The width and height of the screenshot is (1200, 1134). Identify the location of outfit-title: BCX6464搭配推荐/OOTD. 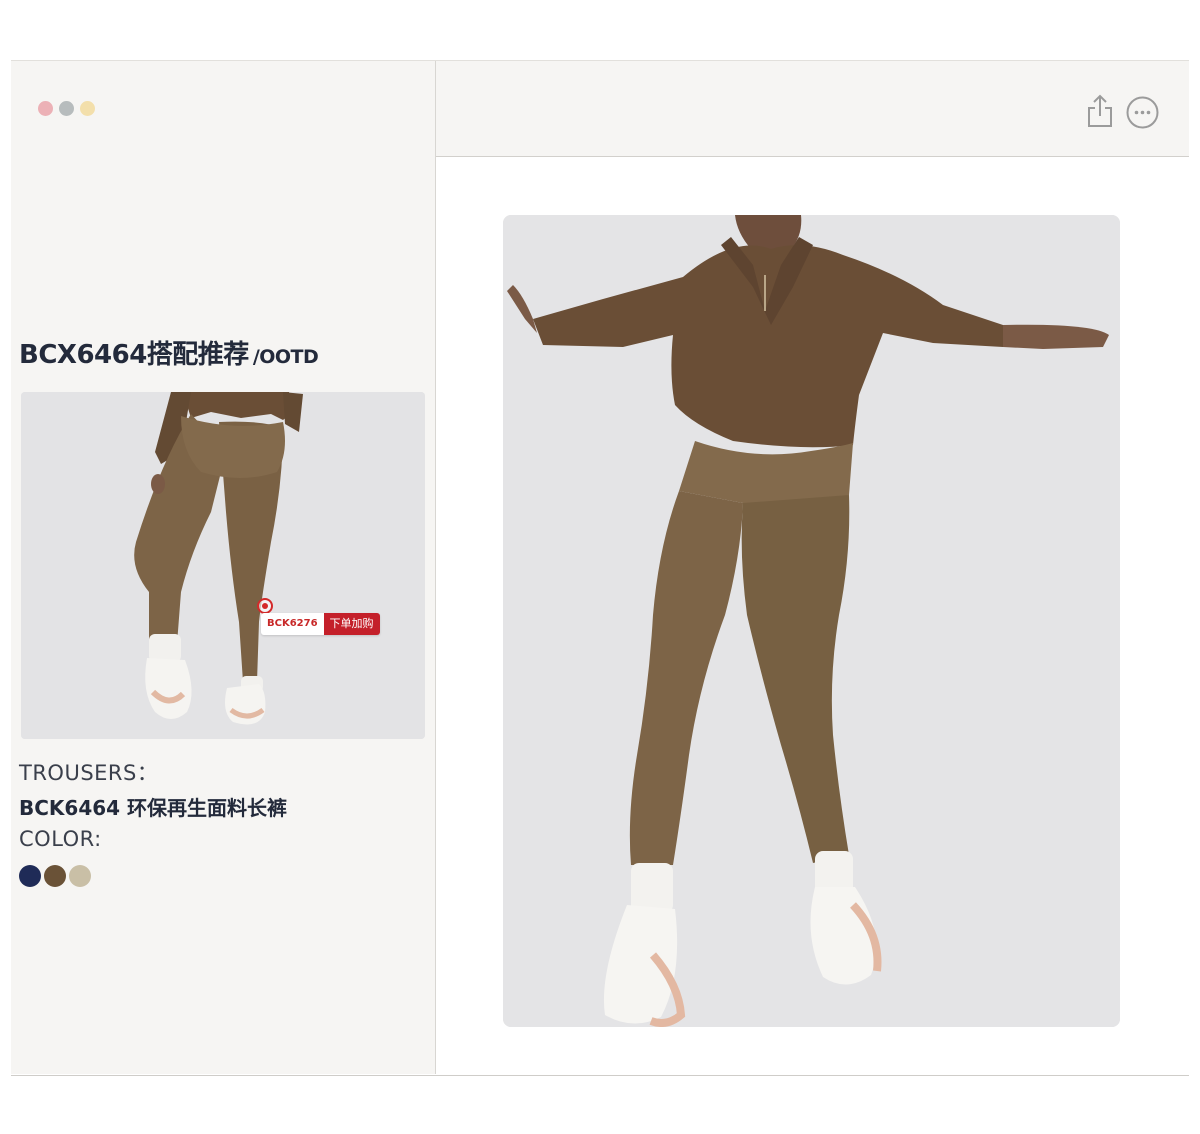
(169, 352).